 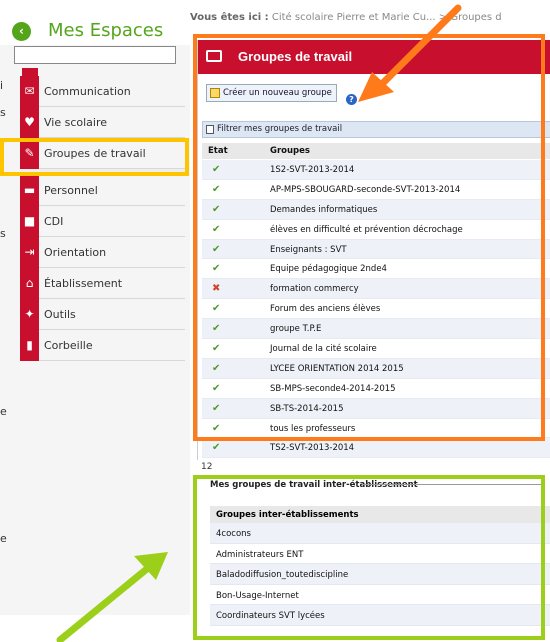 I want to click on chat-icon: ✉, so click(x=29, y=91).